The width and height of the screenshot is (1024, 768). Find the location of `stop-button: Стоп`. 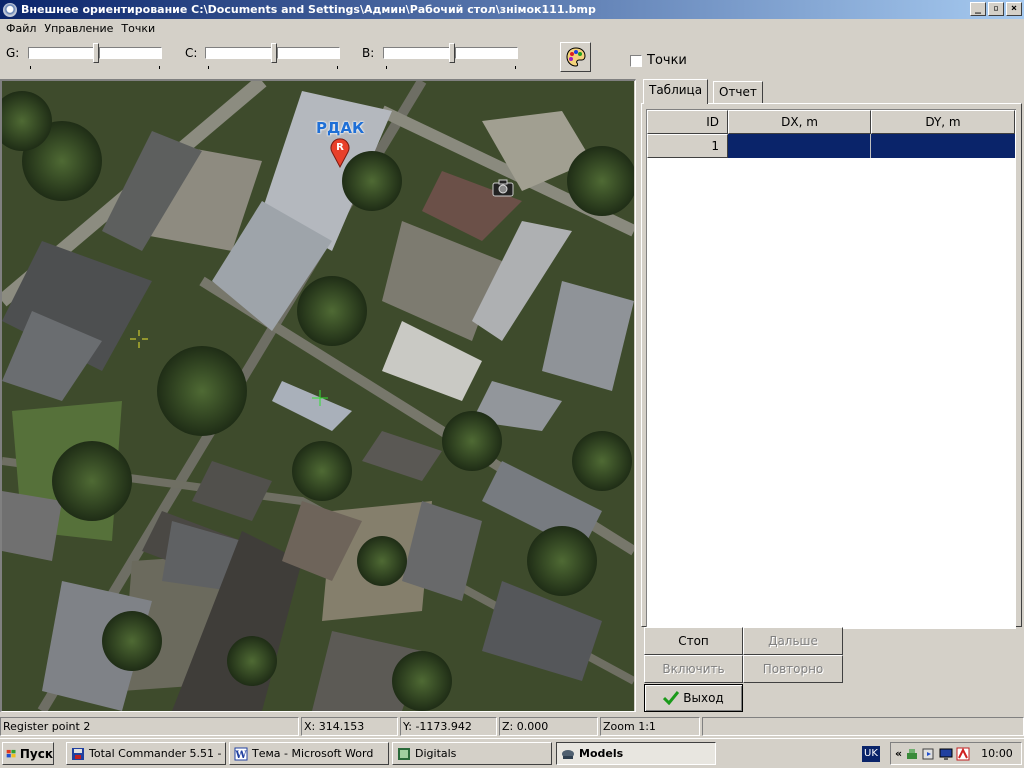

stop-button: Стоп is located at coordinates (693, 641).